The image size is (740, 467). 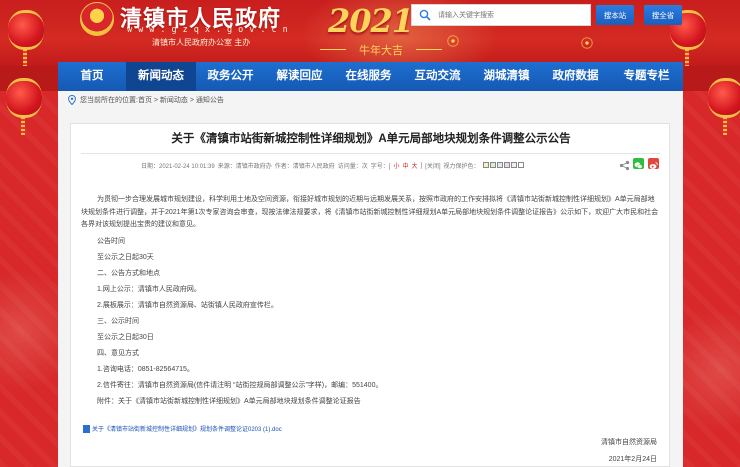 I want to click on attachment-link: 关于《清镇市站街新城控制性详细规划》规划条件调整论证0203 (1).doc, so click(x=182, y=428).